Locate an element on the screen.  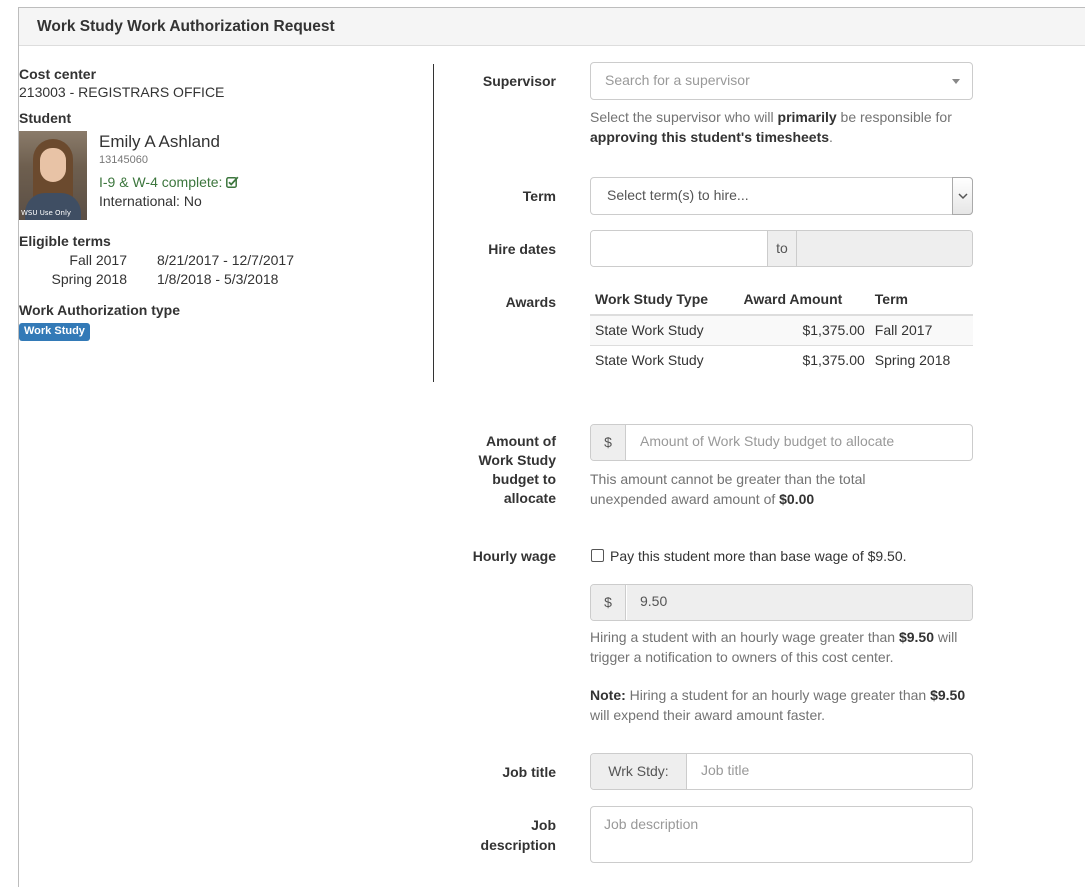
check-square-icon is located at coordinates (232, 182).